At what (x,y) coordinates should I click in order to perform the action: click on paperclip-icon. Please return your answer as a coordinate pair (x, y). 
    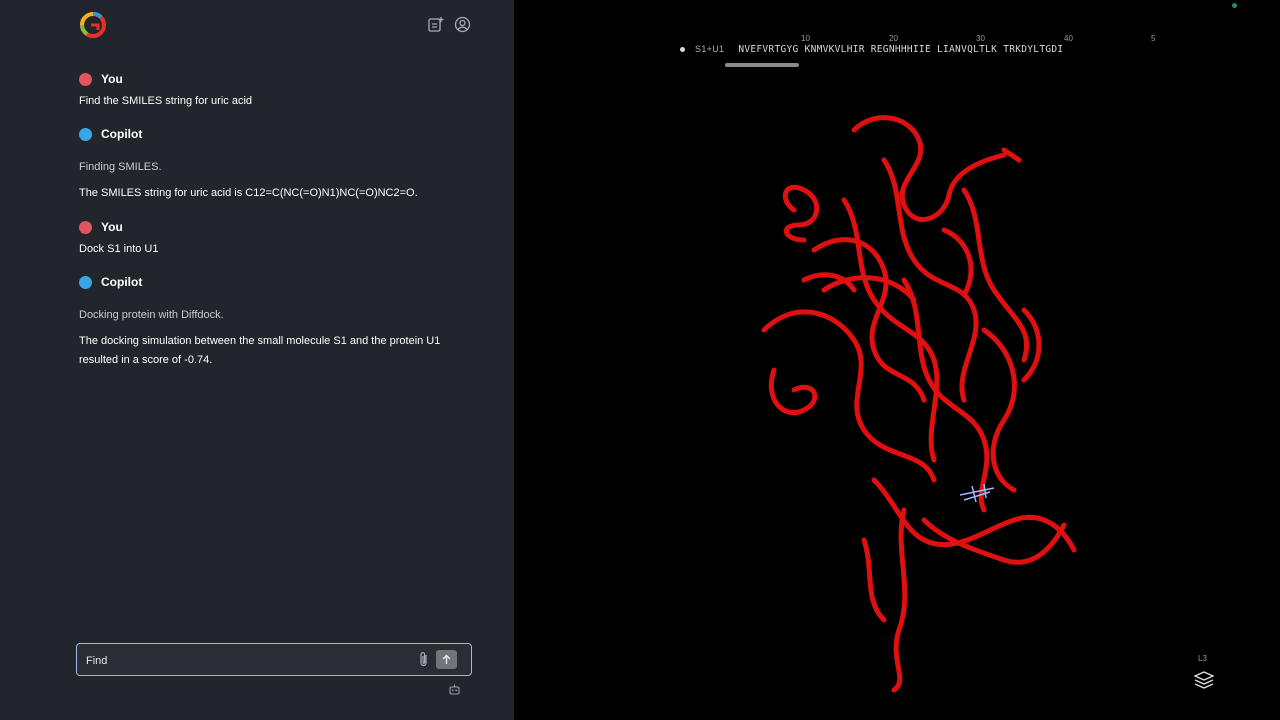
    Looking at the image, I should click on (424, 659).